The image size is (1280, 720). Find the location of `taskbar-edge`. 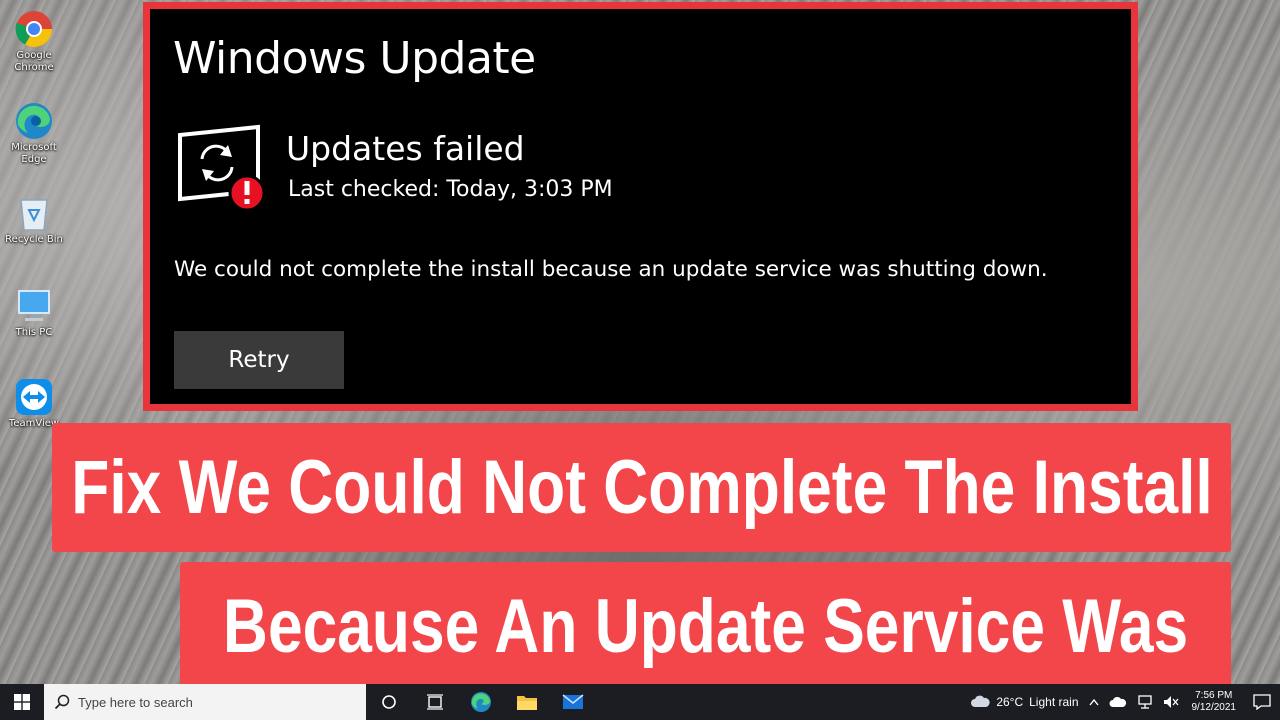

taskbar-edge is located at coordinates (481, 702).